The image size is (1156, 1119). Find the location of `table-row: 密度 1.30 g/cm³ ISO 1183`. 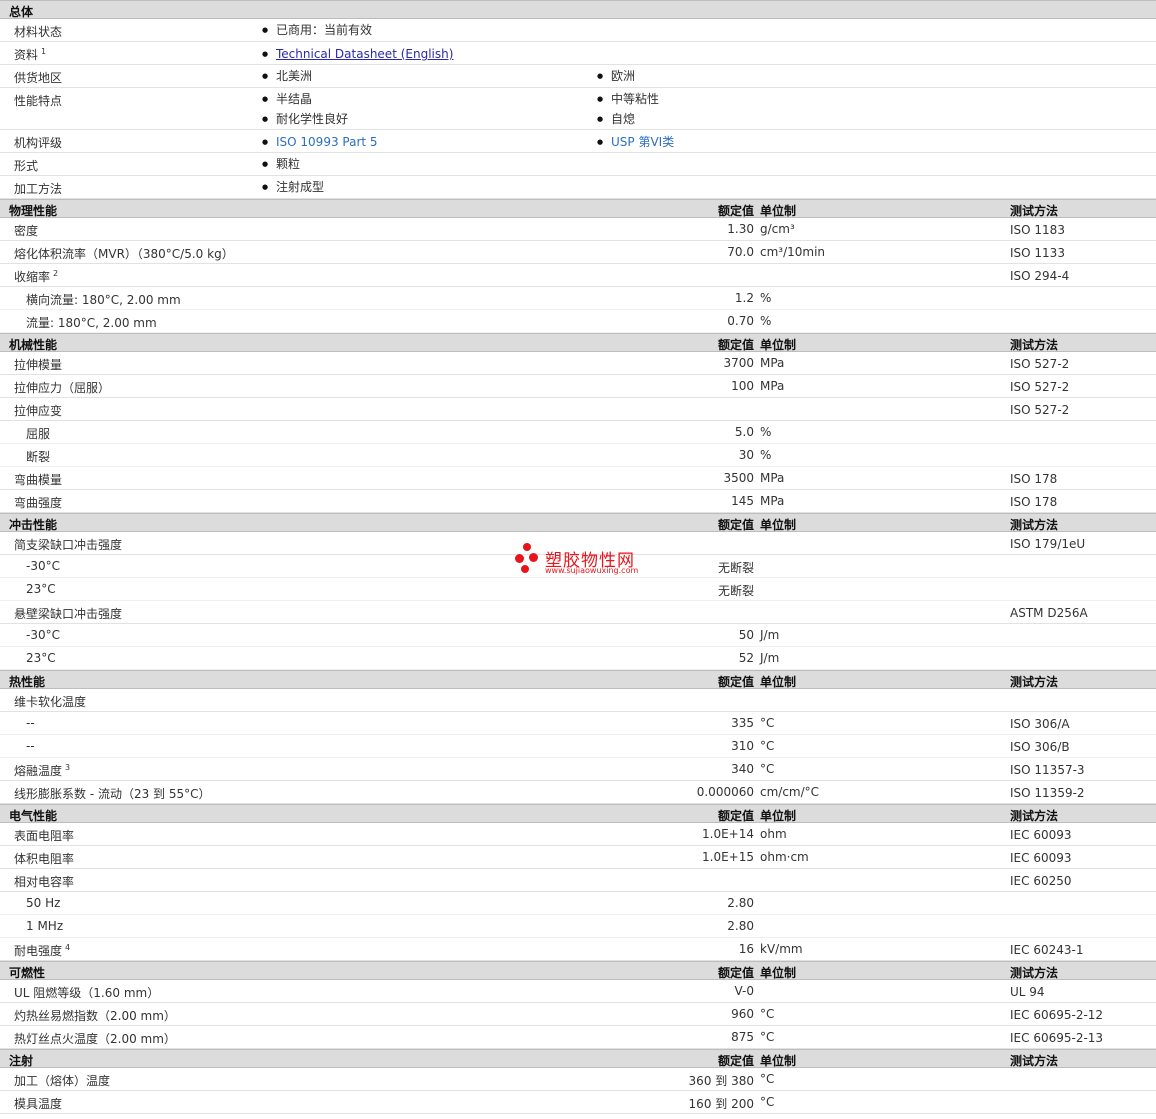

table-row: 密度 1.30 g/cm³ ISO 1183 is located at coordinates (578, 229).